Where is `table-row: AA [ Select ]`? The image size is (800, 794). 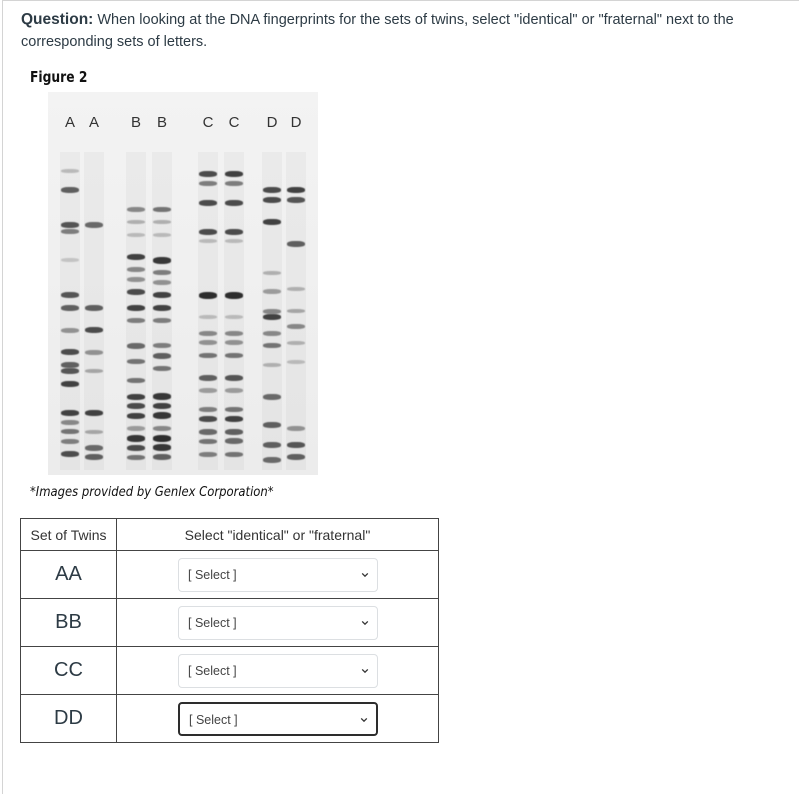
table-row: AA [ Select ] is located at coordinates (229, 574).